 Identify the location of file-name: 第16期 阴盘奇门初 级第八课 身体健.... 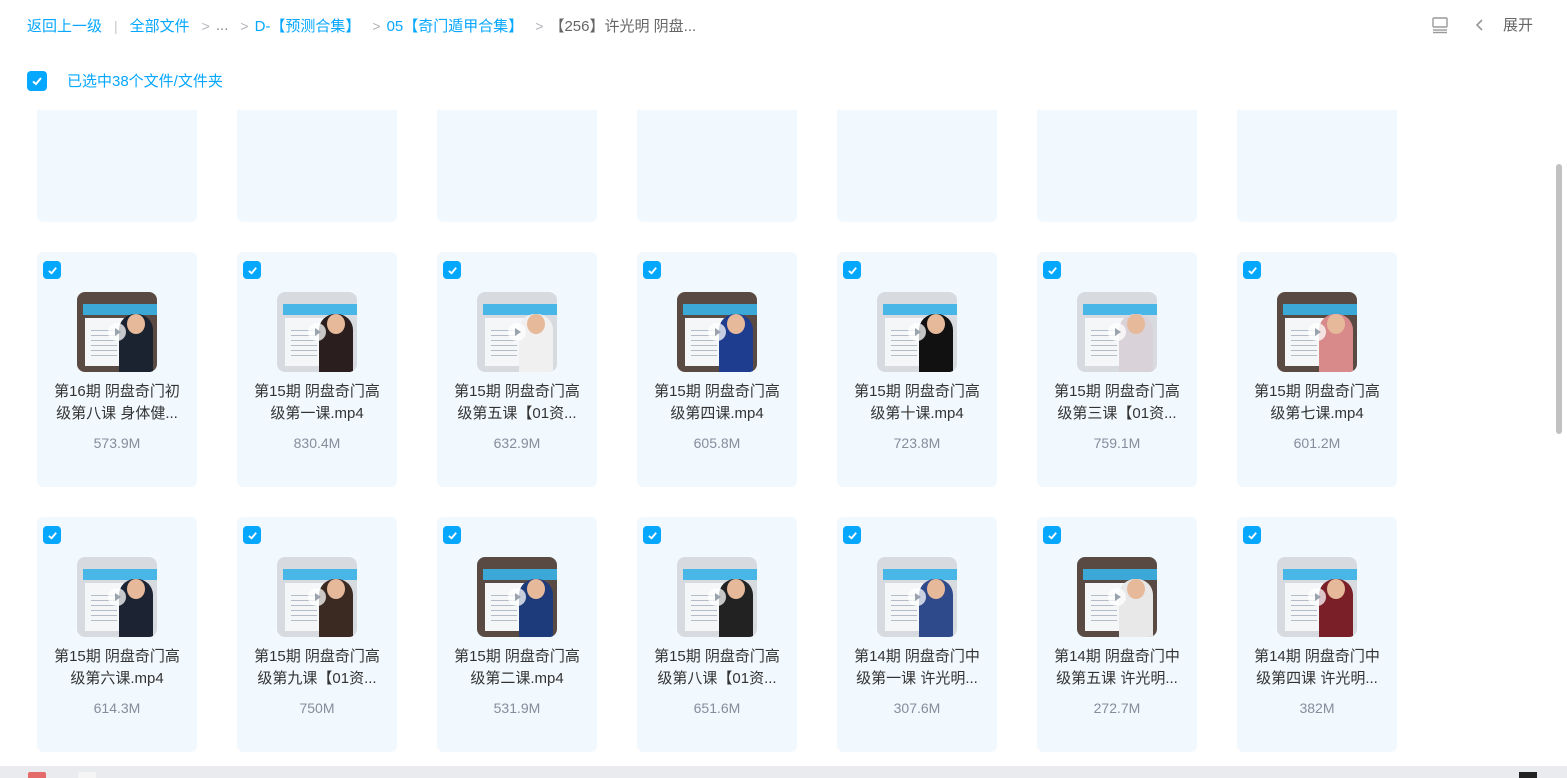
(117, 403).